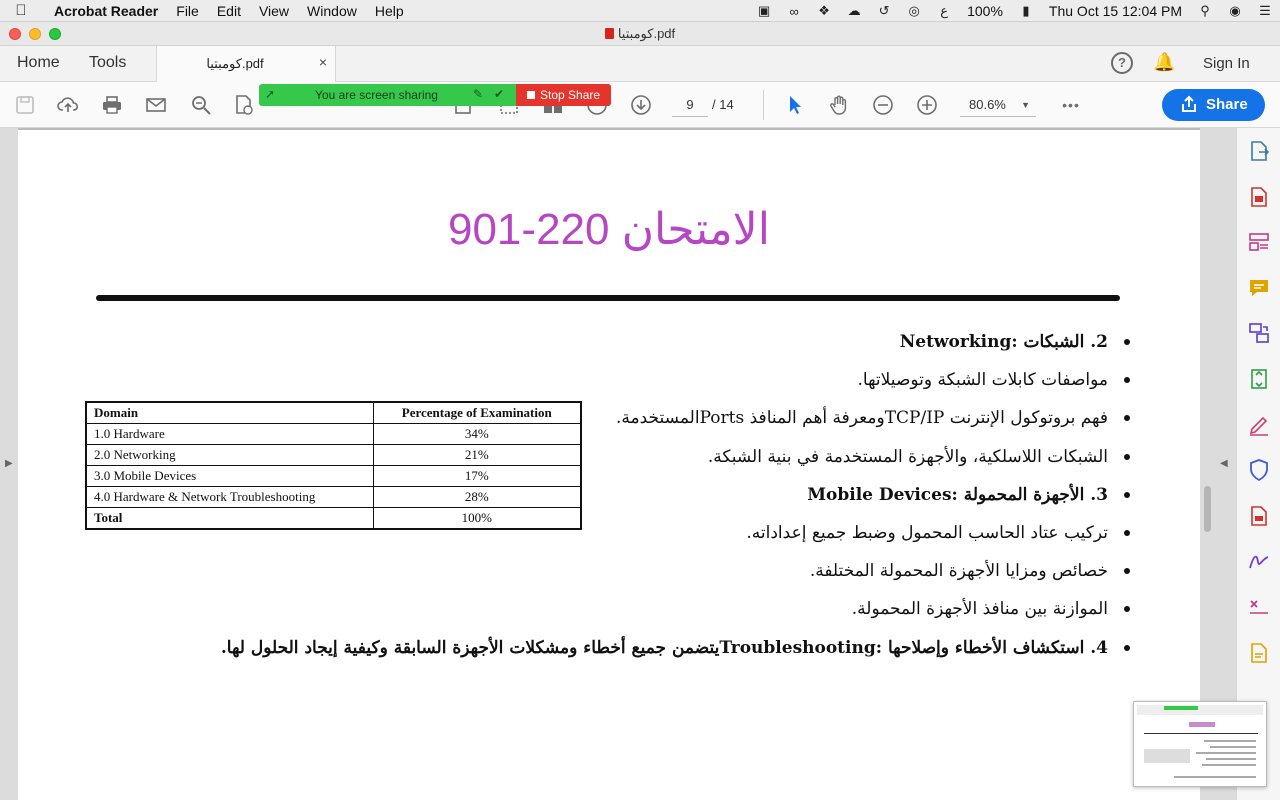 This screenshot has height=800, width=1280. What do you see at coordinates (1259, 561) in the screenshot?
I see `request-signature-icon` at bounding box center [1259, 561].